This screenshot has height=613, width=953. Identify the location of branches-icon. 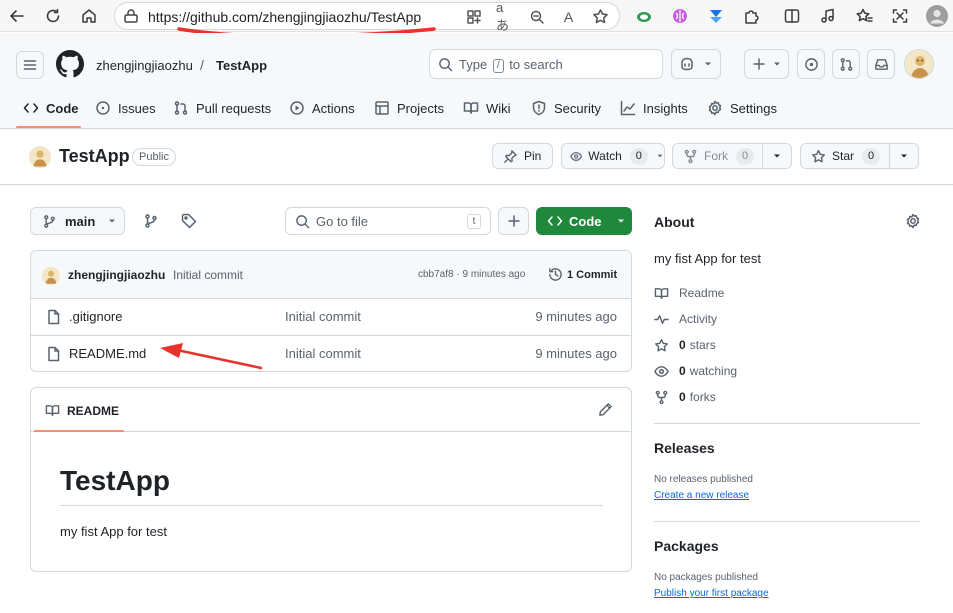
(151, 221).